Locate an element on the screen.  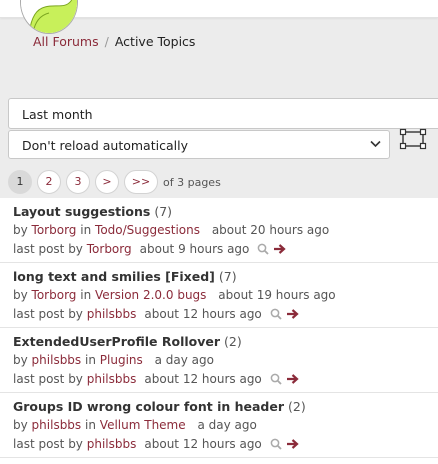
time-range-value: Last month is located at coordinates (57, 114).